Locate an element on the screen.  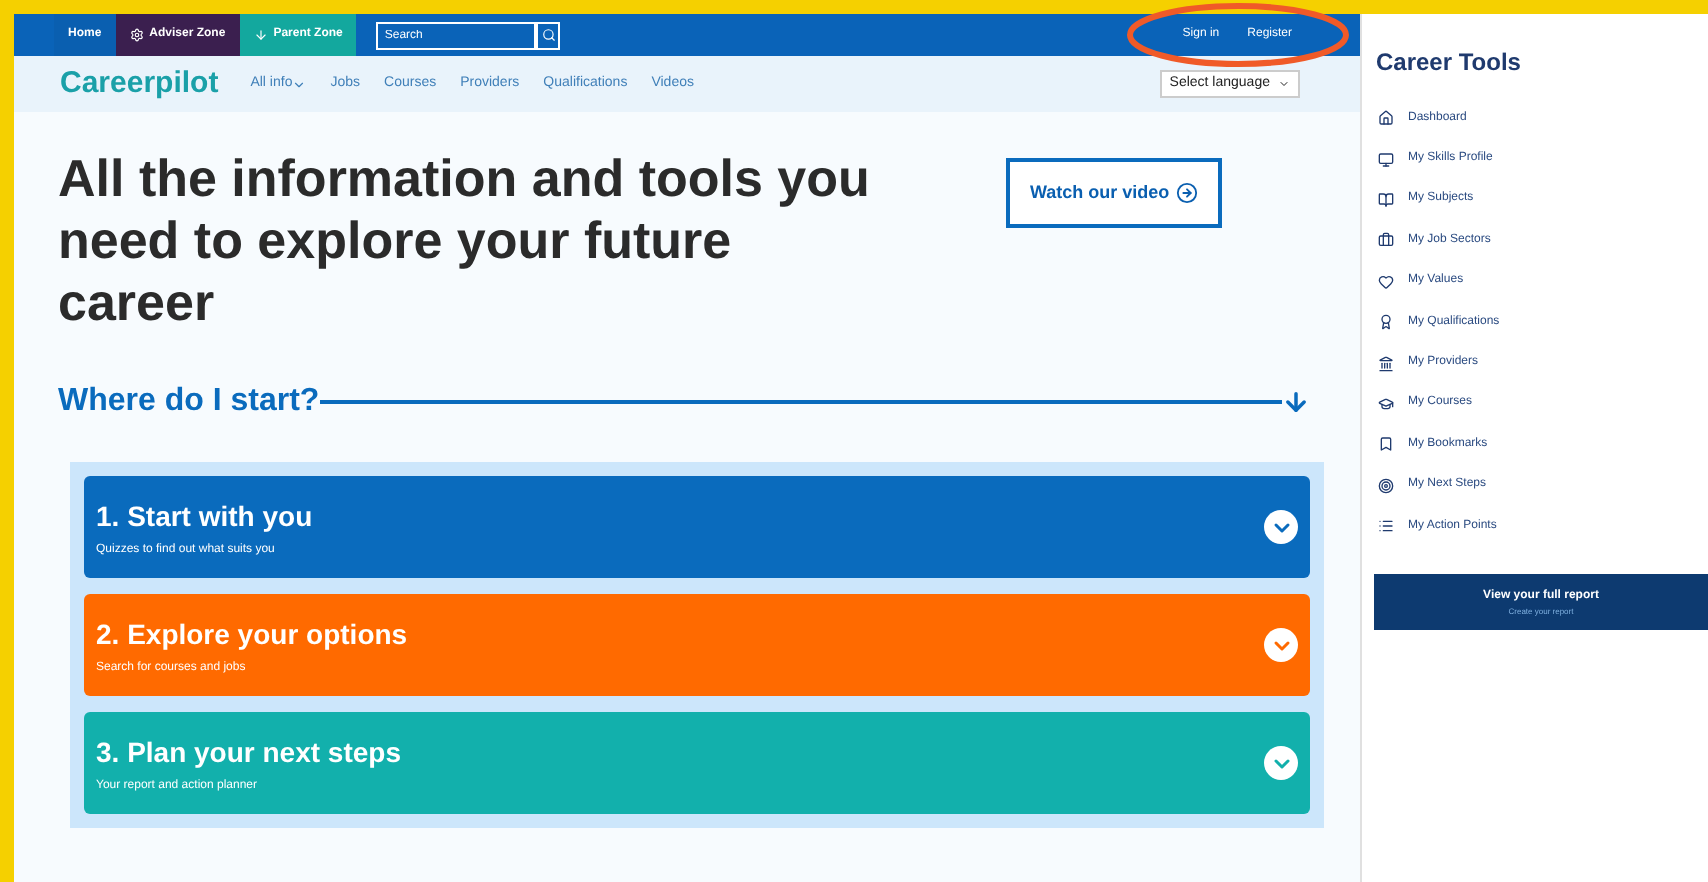
search-icon is located at coordinates (548, 35).